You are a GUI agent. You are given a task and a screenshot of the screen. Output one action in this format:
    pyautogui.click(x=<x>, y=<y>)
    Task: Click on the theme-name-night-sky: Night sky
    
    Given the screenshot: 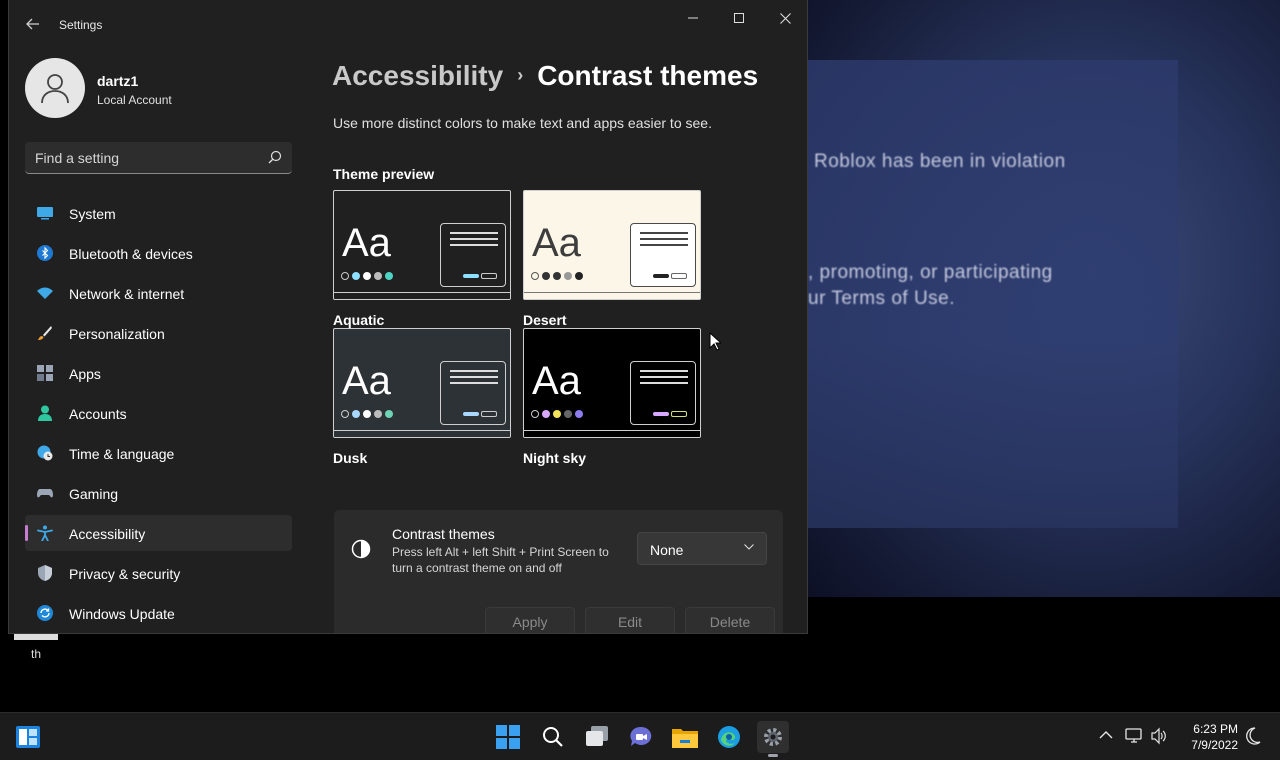 What is the action you would take?
    pyautogui.click(x=555, y=458)
    